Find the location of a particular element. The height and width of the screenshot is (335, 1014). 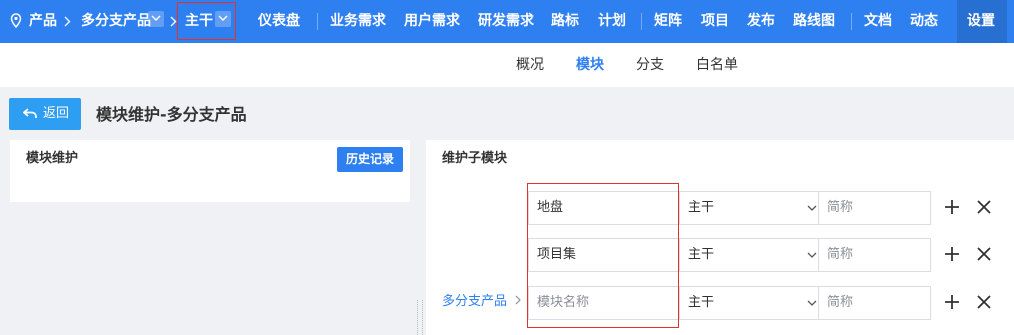

nav-roadmark: 路标 is located at coordinates (565, 21).